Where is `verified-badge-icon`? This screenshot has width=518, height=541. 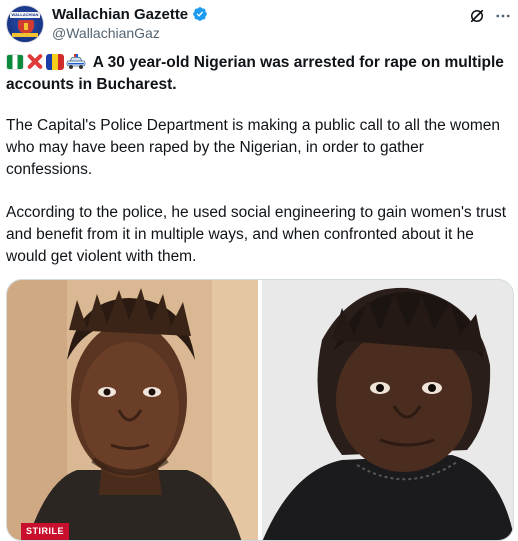
verified-badge-icon is located at coordinates (200, 14).